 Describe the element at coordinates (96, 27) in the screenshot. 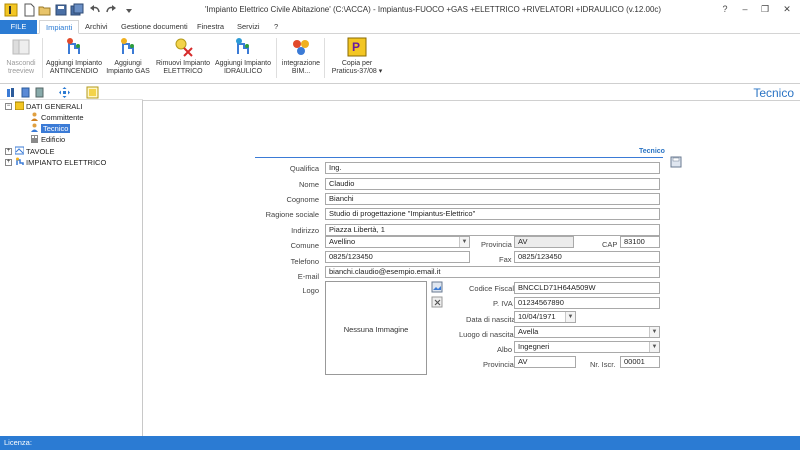

I see `tab-archivi: Archivi` at that location.